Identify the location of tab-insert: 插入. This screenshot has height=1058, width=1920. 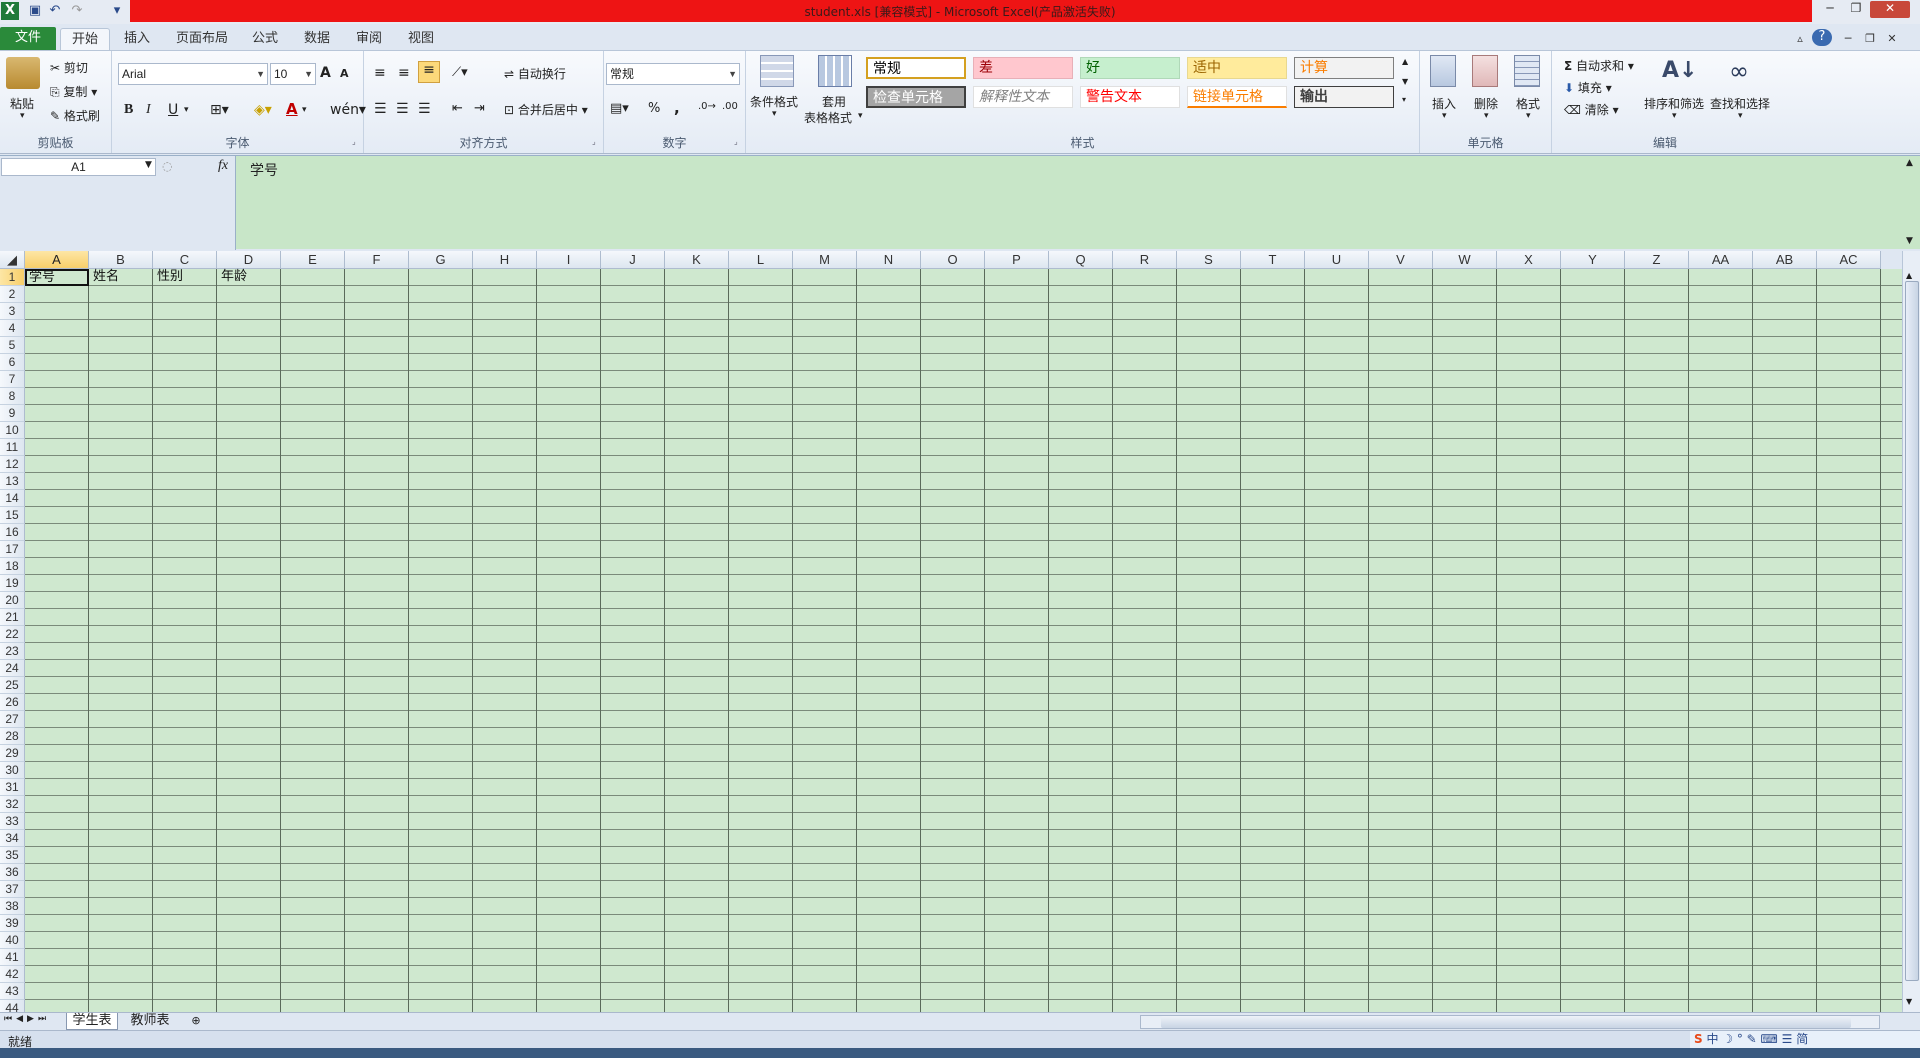
(137, 39).